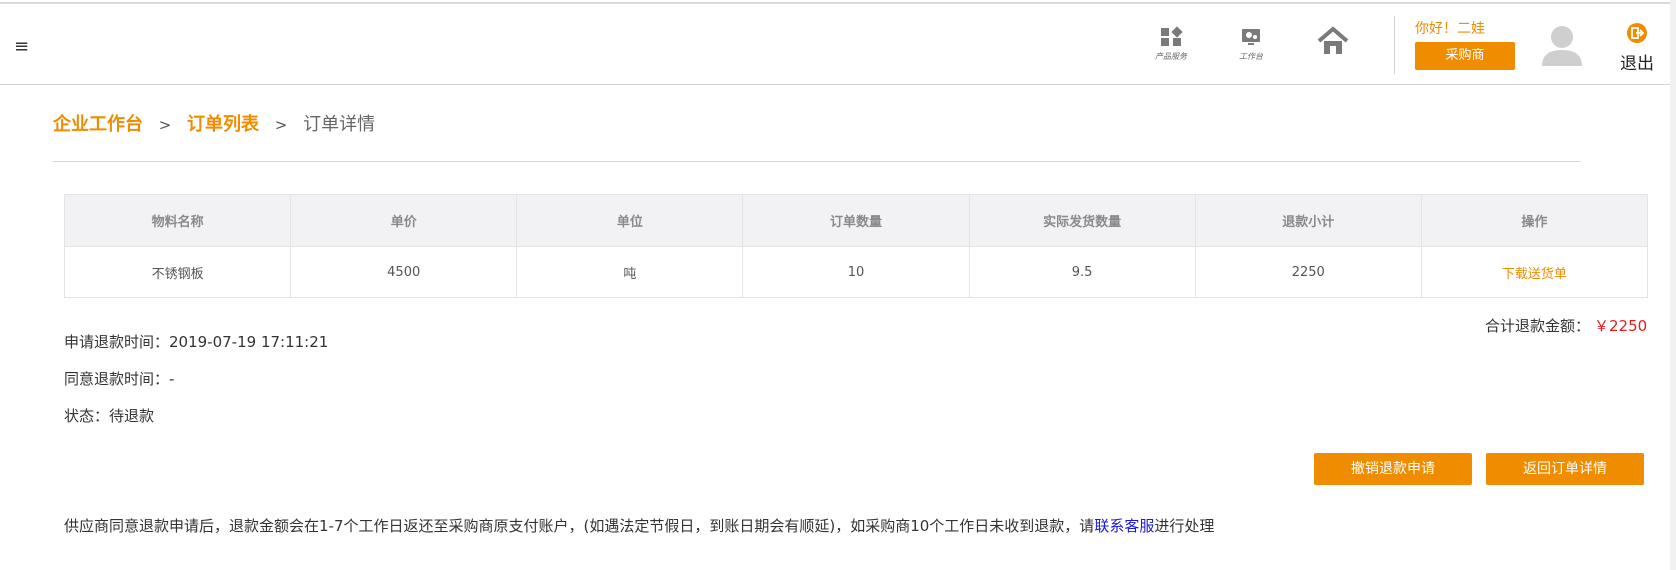 The image size is (1676, 570). I want to click on table-header-row: 物料名称 单价 单位 订单数量 实际发货数量 退款小计 操作, so click(856, 220).